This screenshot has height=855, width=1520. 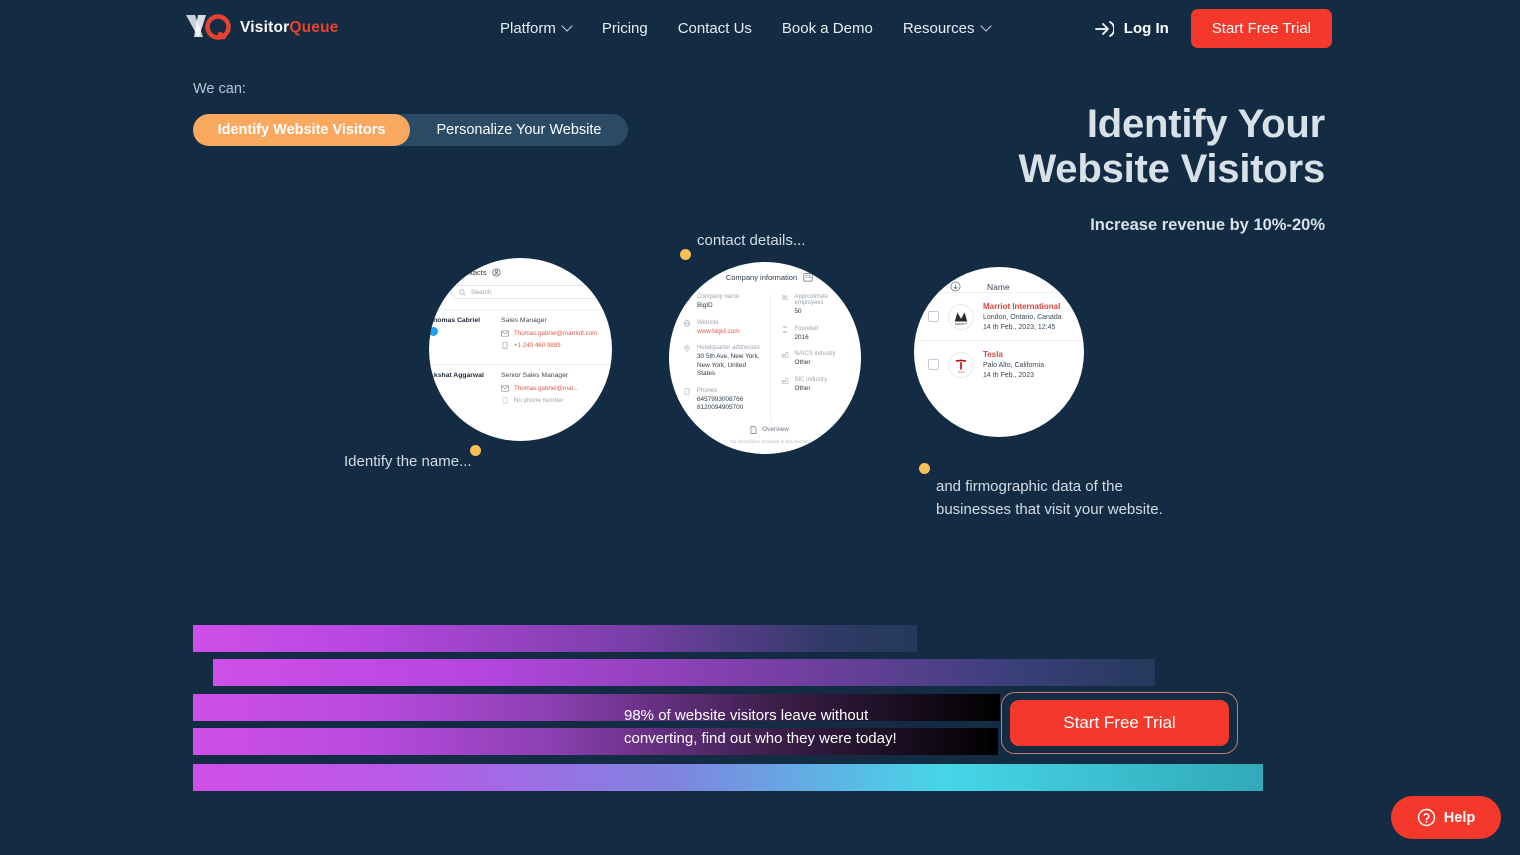 I want to click on help-widget-button: Help, so click(x=1446, y=817).